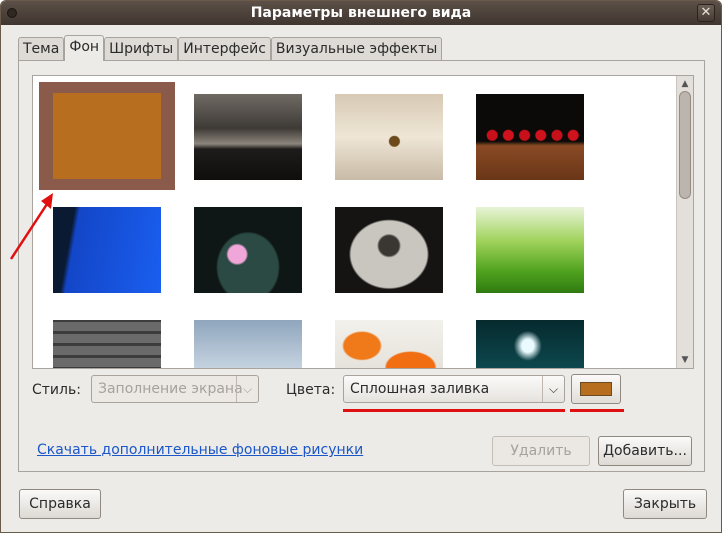 This screenshot has height=533, width=722. I want to click on style-select: Заполнение экрана ⌵, so click(175, 389).